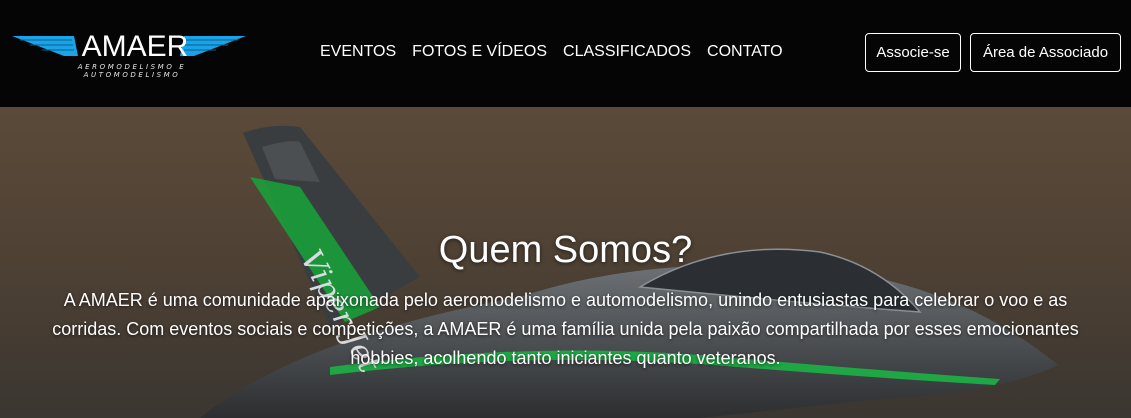  I want to click on join-button: Associe-se, so click(913, 52).